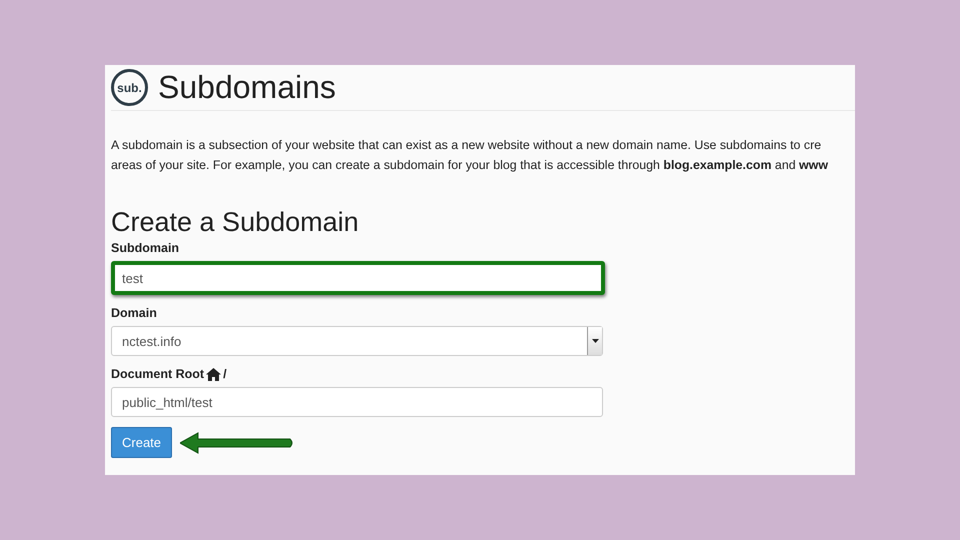 The image size is (960, 540). Describe the element at coordinates (157, 374) in the screenshot. I see `field-label: Document Root` at that location.